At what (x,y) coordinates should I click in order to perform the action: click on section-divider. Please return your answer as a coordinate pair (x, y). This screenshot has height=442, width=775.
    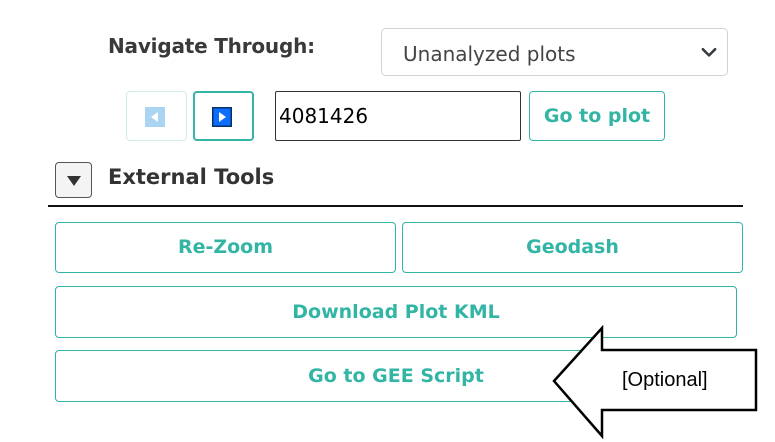
    Looking at the image, I should click on (395, 206).